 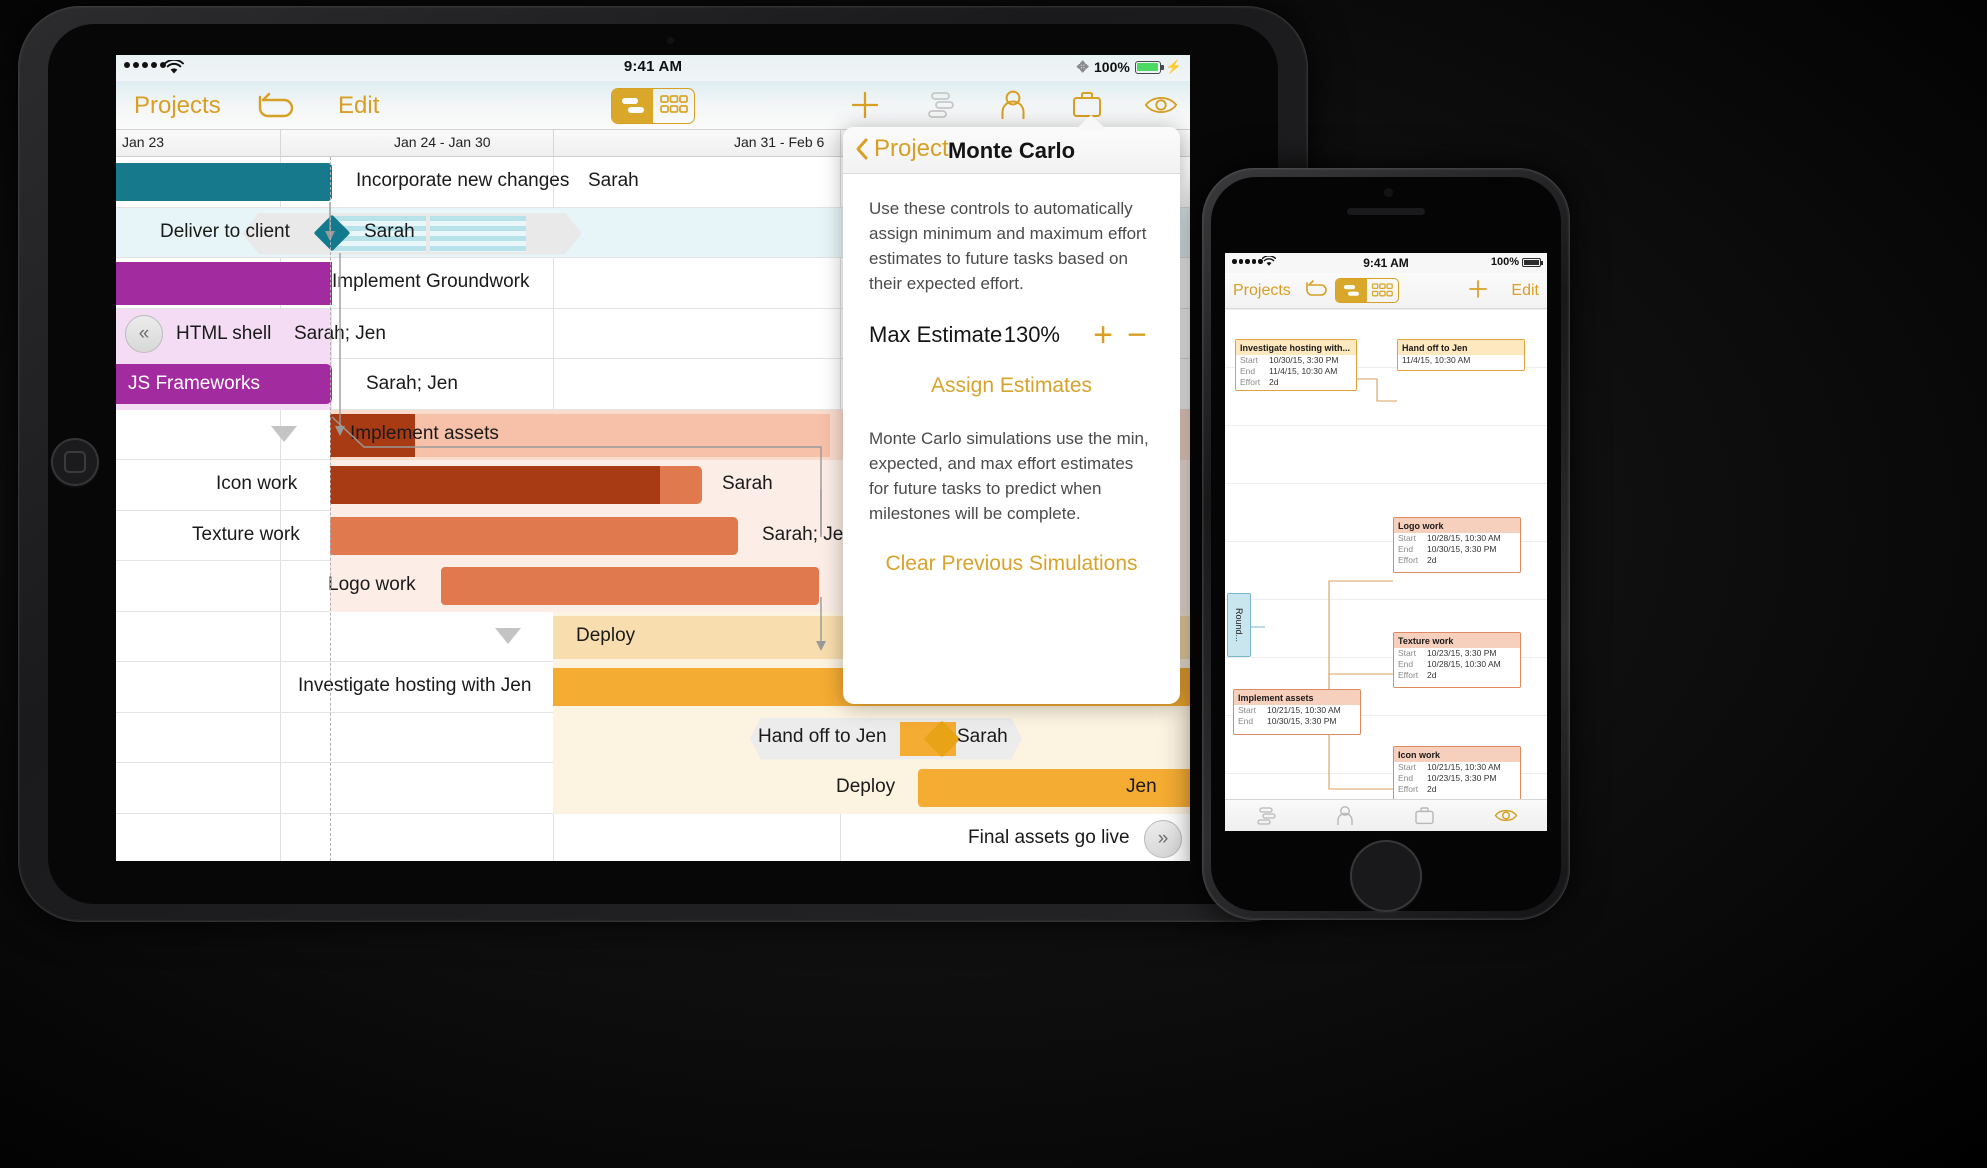 What do you see at coordinates (1304, 710) in the screenshot?
I see `note-field-value: 10/21/15, 10:30 AM` at bounding box center [1304, 710].